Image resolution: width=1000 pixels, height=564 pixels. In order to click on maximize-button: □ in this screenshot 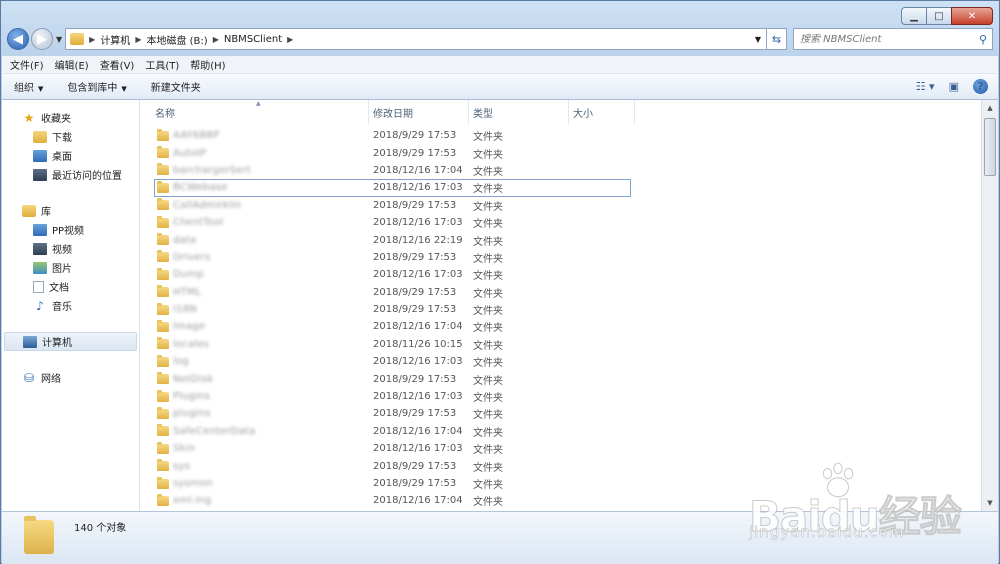, I will do `click(939, 16)`.